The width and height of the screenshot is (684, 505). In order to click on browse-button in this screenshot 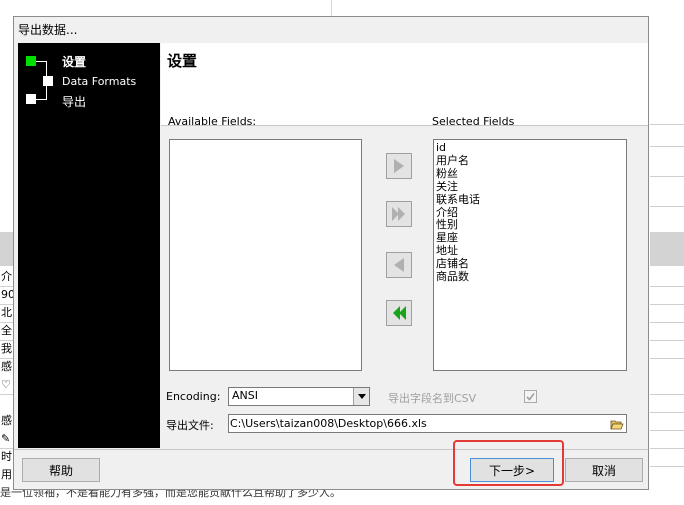, I will do `click(616, 423)`.